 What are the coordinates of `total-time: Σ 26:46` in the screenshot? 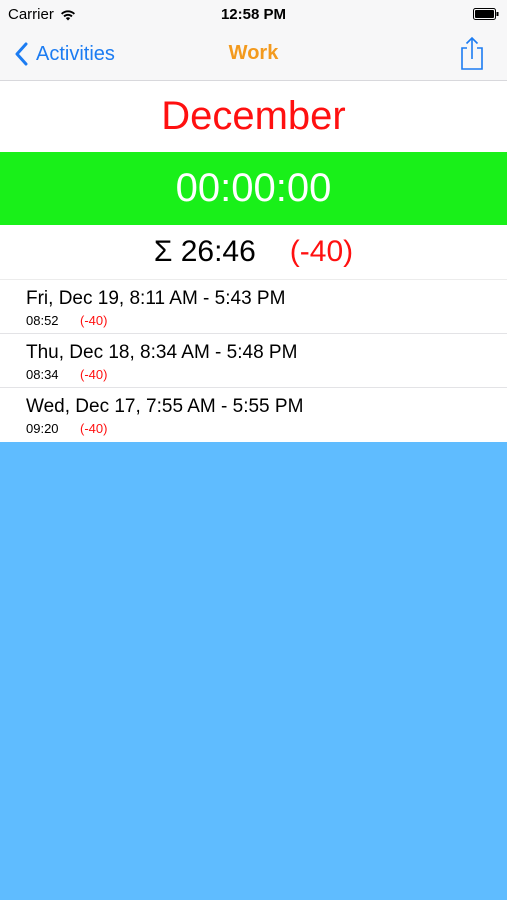 It's located at (204, 251).